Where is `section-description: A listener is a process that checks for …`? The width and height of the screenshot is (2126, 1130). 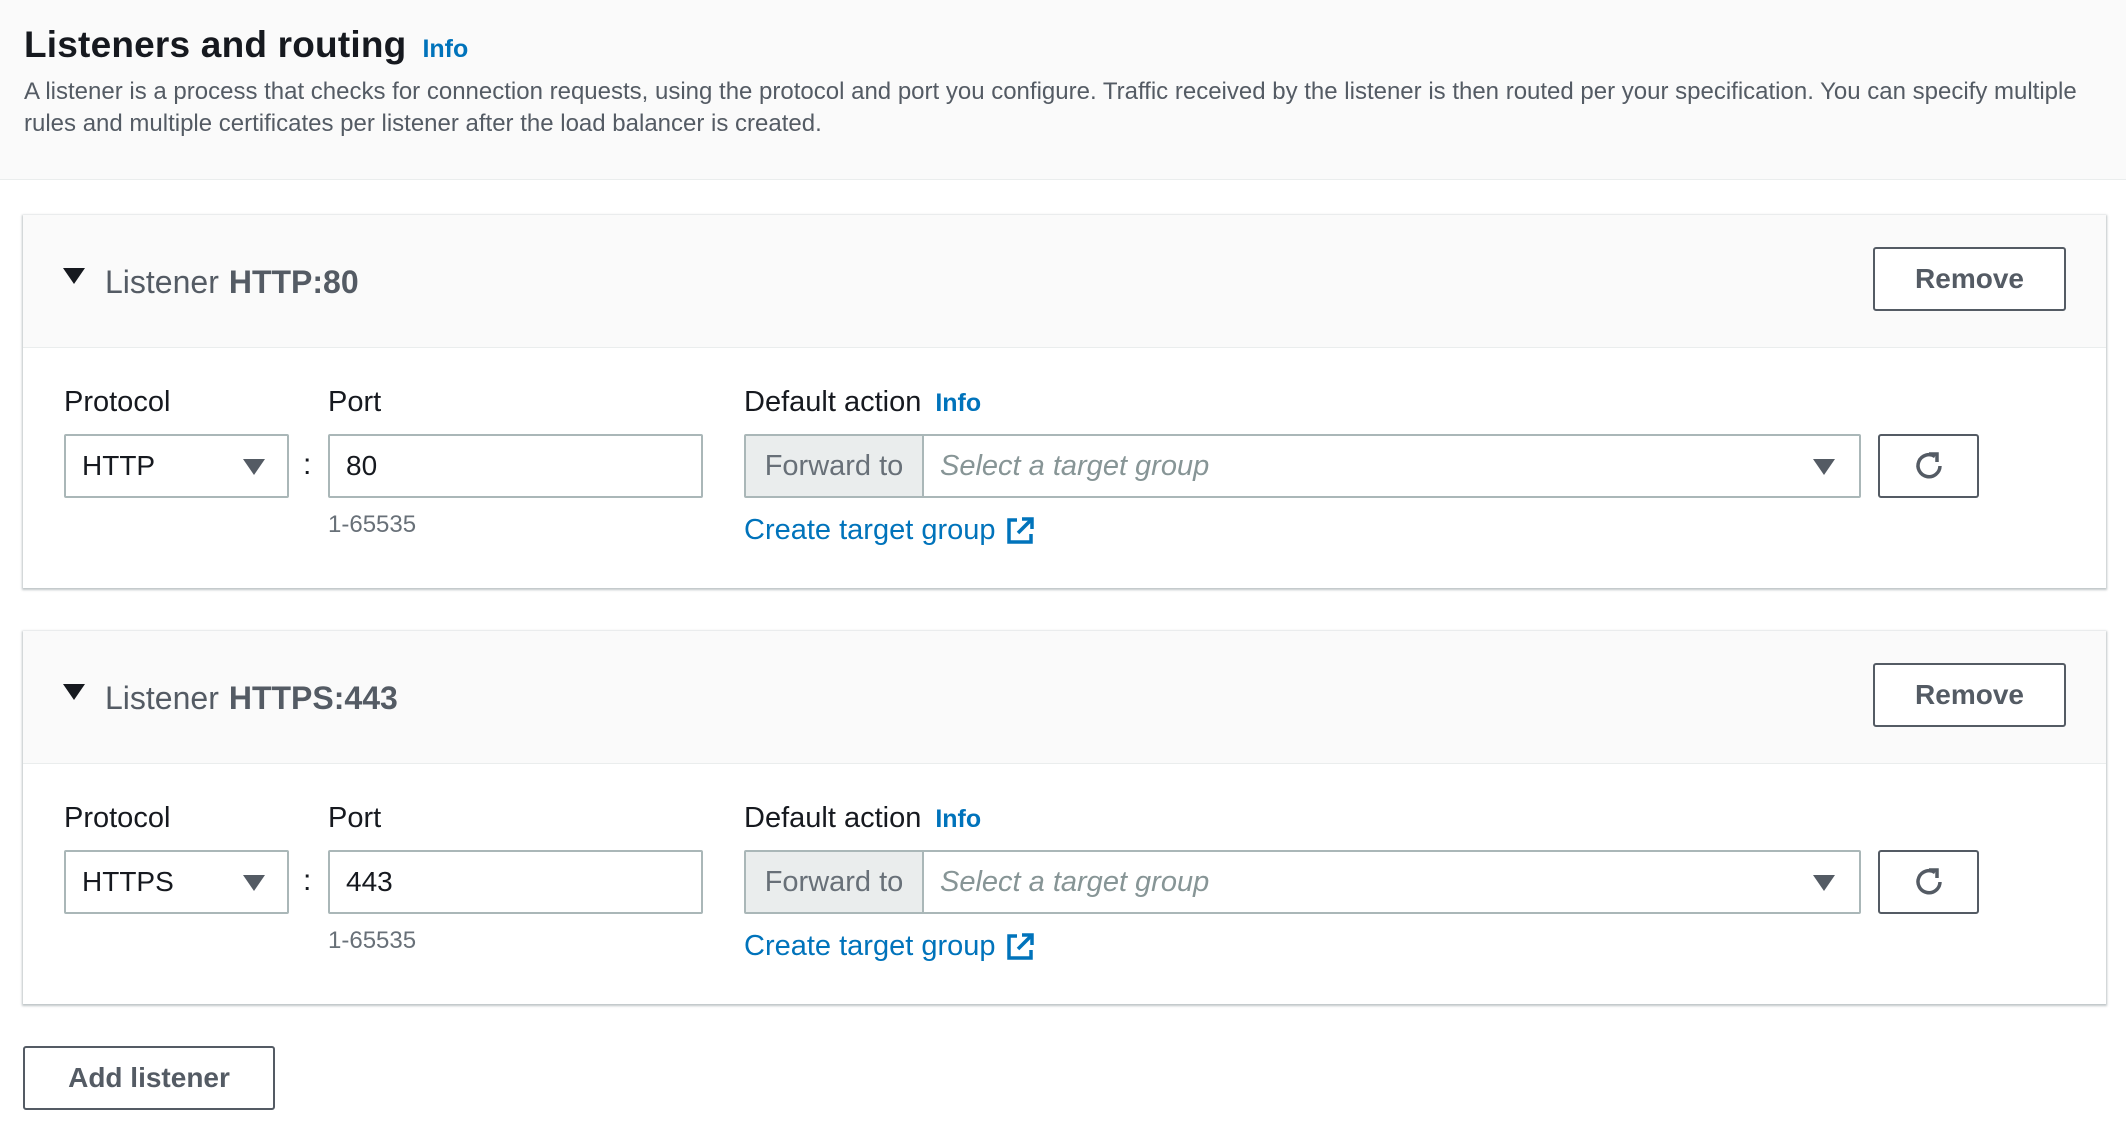 section-description: A listener is a process that checks for … is located at coordinates (1050, 107).